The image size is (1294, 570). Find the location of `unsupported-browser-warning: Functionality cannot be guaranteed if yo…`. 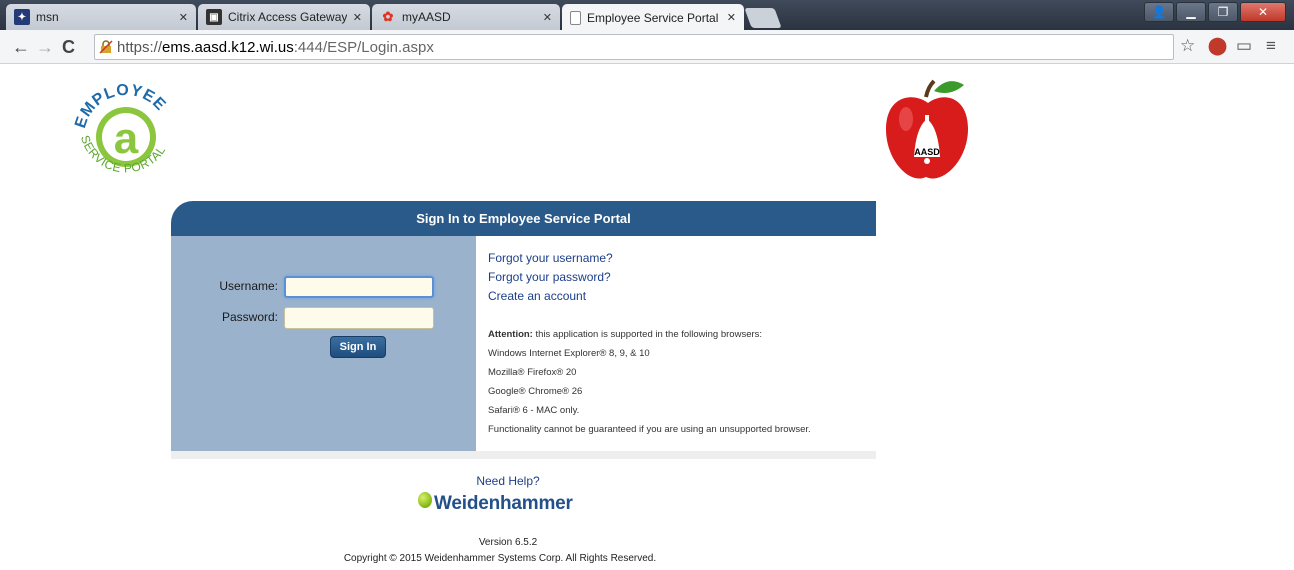

unsupported-browser-warning: Functionality cannot be guaranteed if yo… is located at coordinates (649, 429).